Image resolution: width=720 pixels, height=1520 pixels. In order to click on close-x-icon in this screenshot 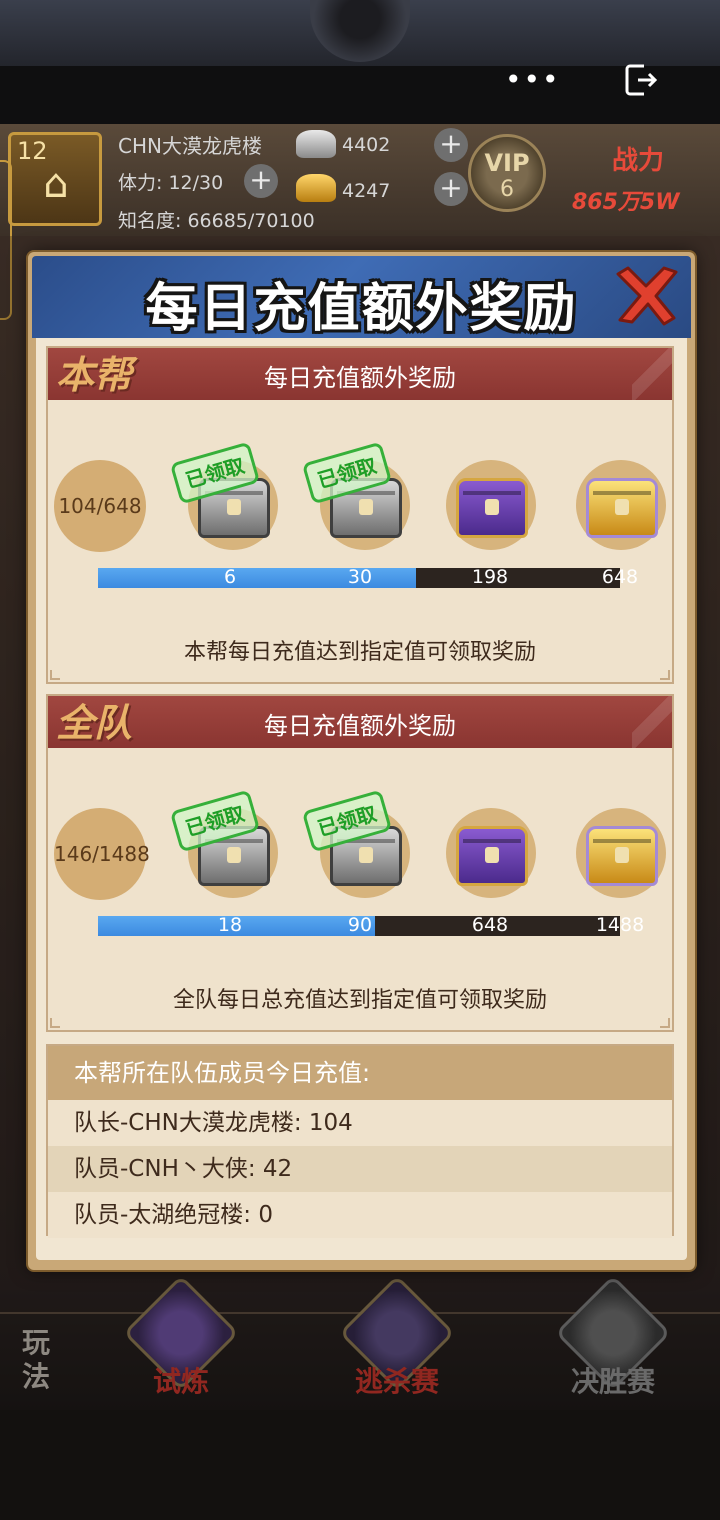, I will do `click(647, 296)`.